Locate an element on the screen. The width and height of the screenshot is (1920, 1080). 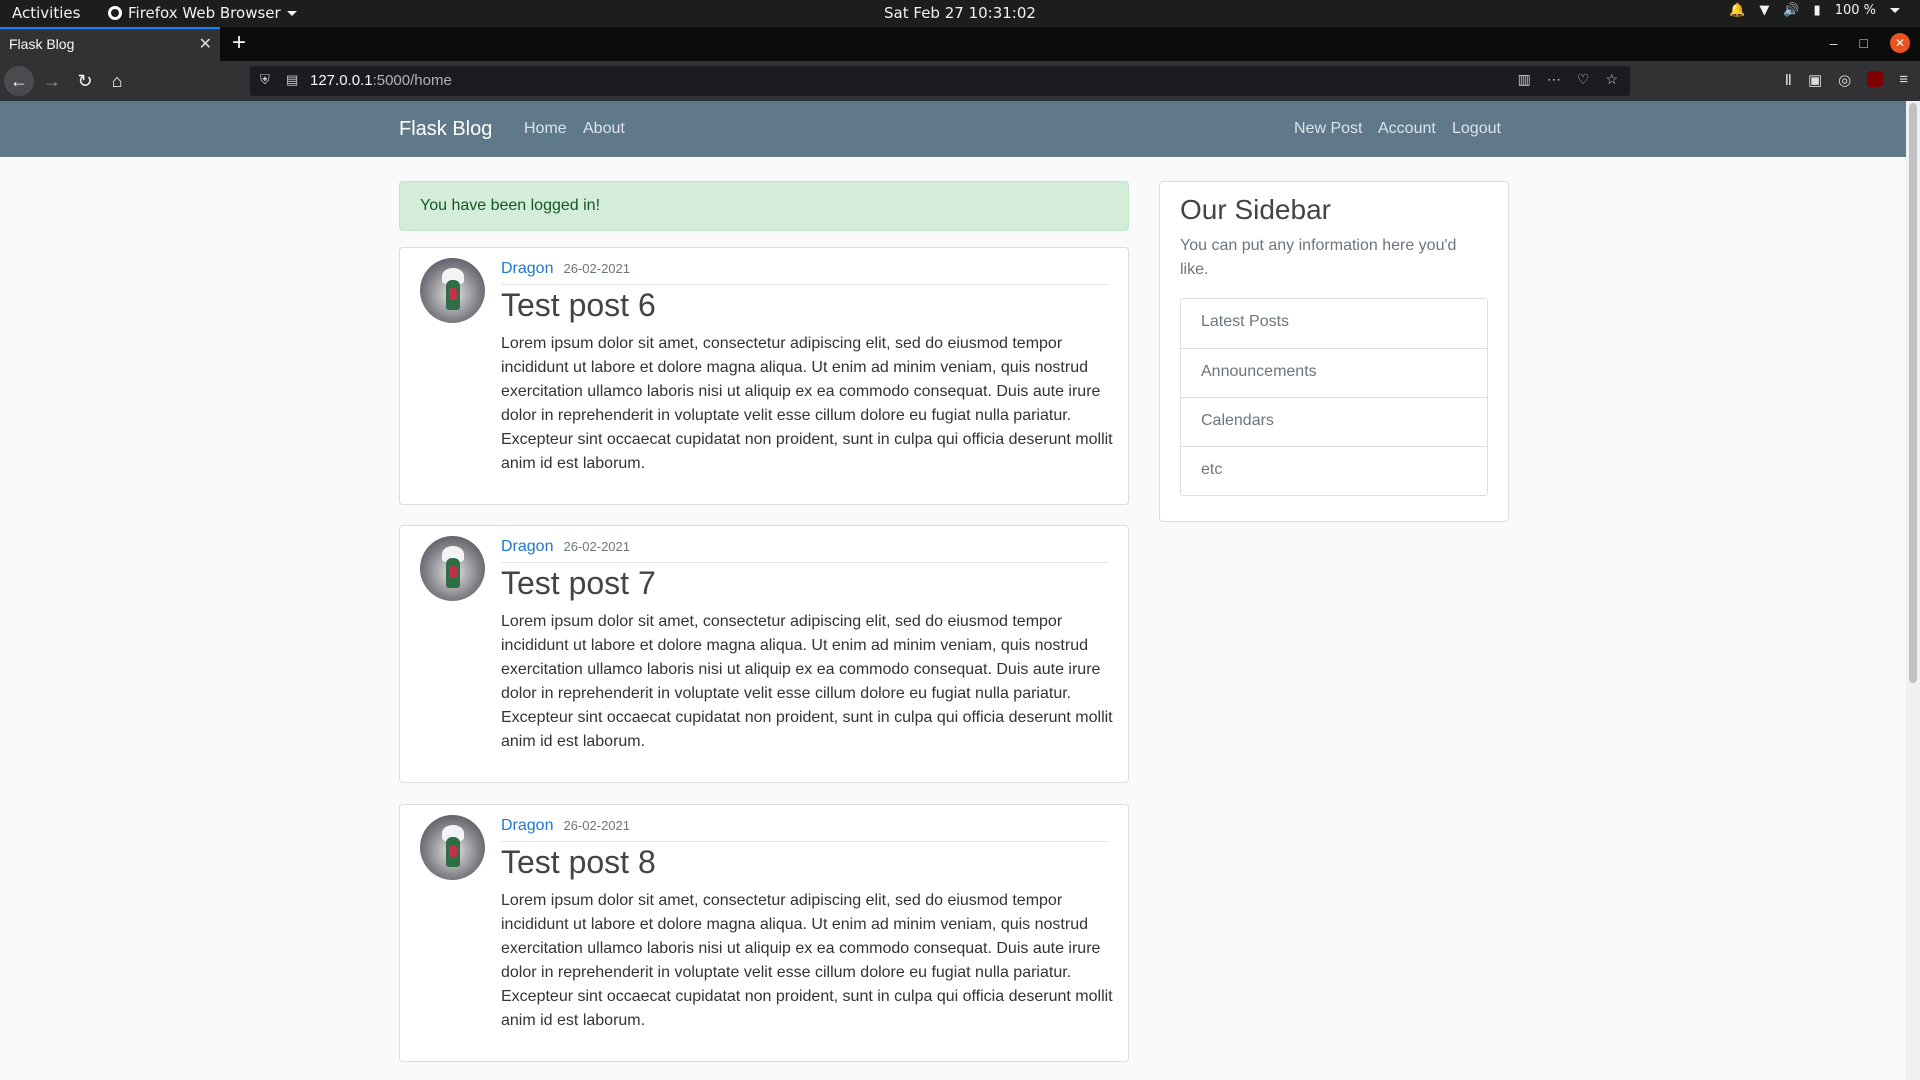
site-brand: Flask Blog is located at coordinates (445, 129).